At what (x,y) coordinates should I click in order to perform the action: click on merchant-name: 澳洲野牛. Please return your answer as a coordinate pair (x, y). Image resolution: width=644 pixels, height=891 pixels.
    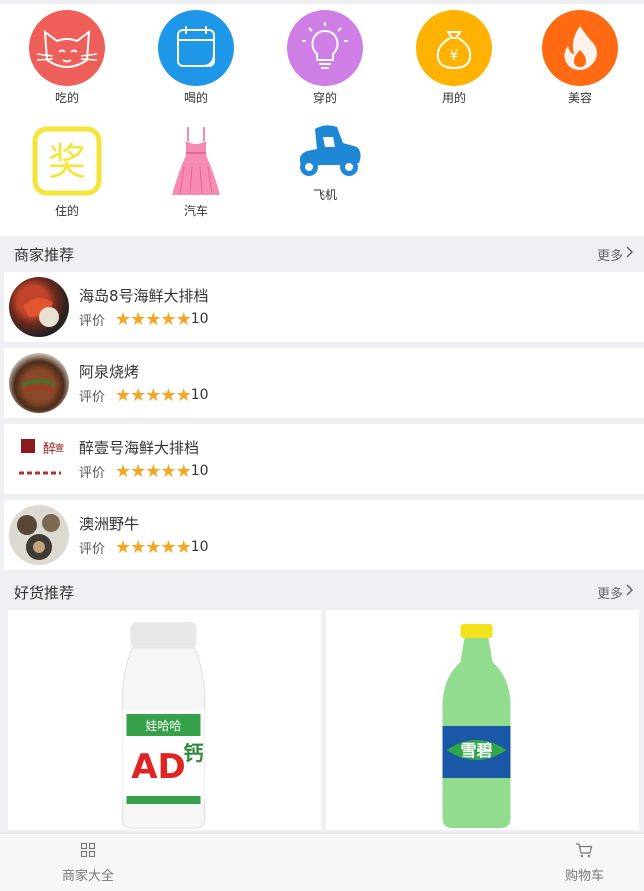
    Looking at the image, I should click on (109, 523).